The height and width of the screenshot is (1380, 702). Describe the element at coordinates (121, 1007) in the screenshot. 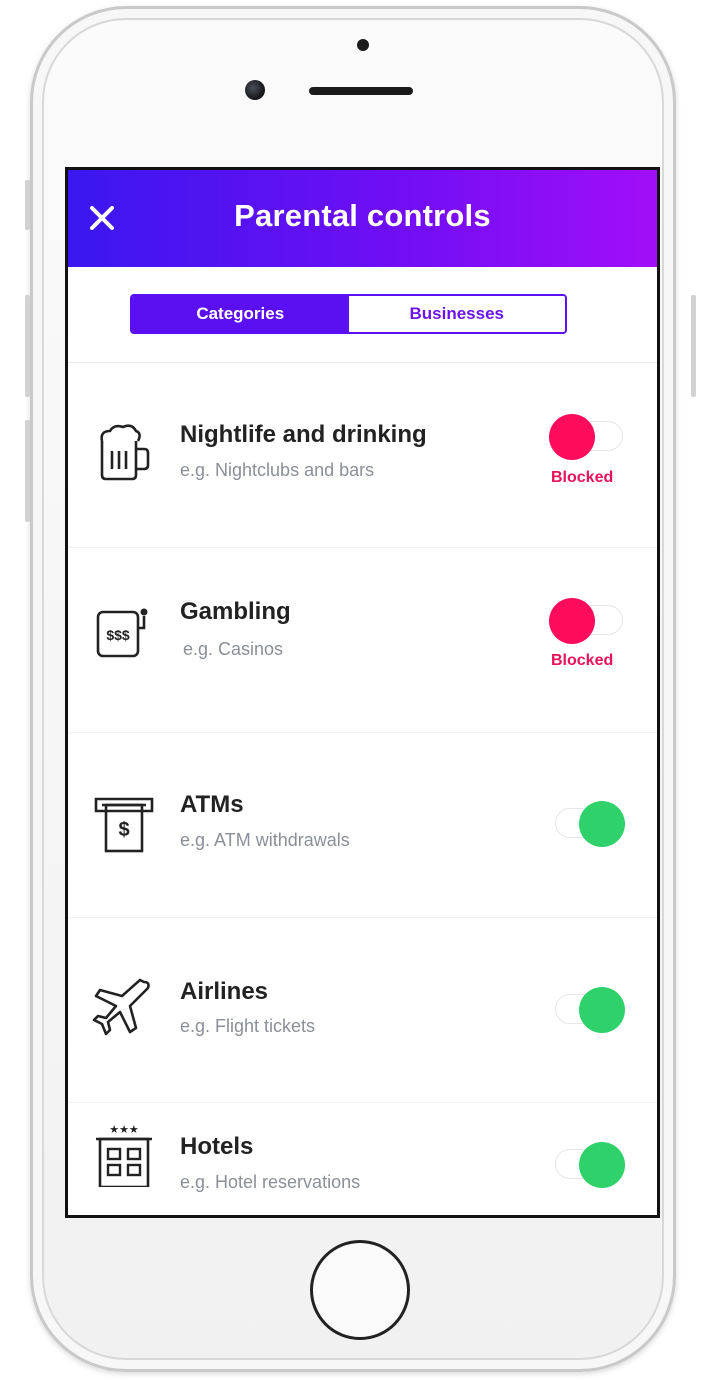

I see `airplane-icon` at that location.